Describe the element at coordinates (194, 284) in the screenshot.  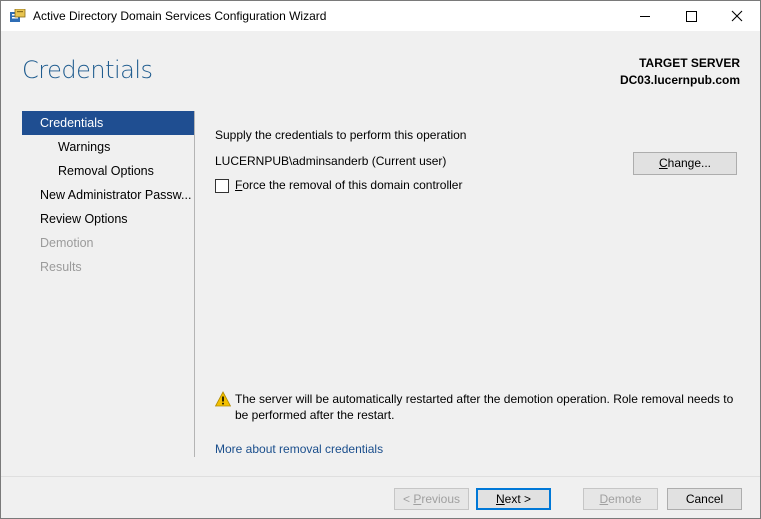
I see `nav-divider` at that location.